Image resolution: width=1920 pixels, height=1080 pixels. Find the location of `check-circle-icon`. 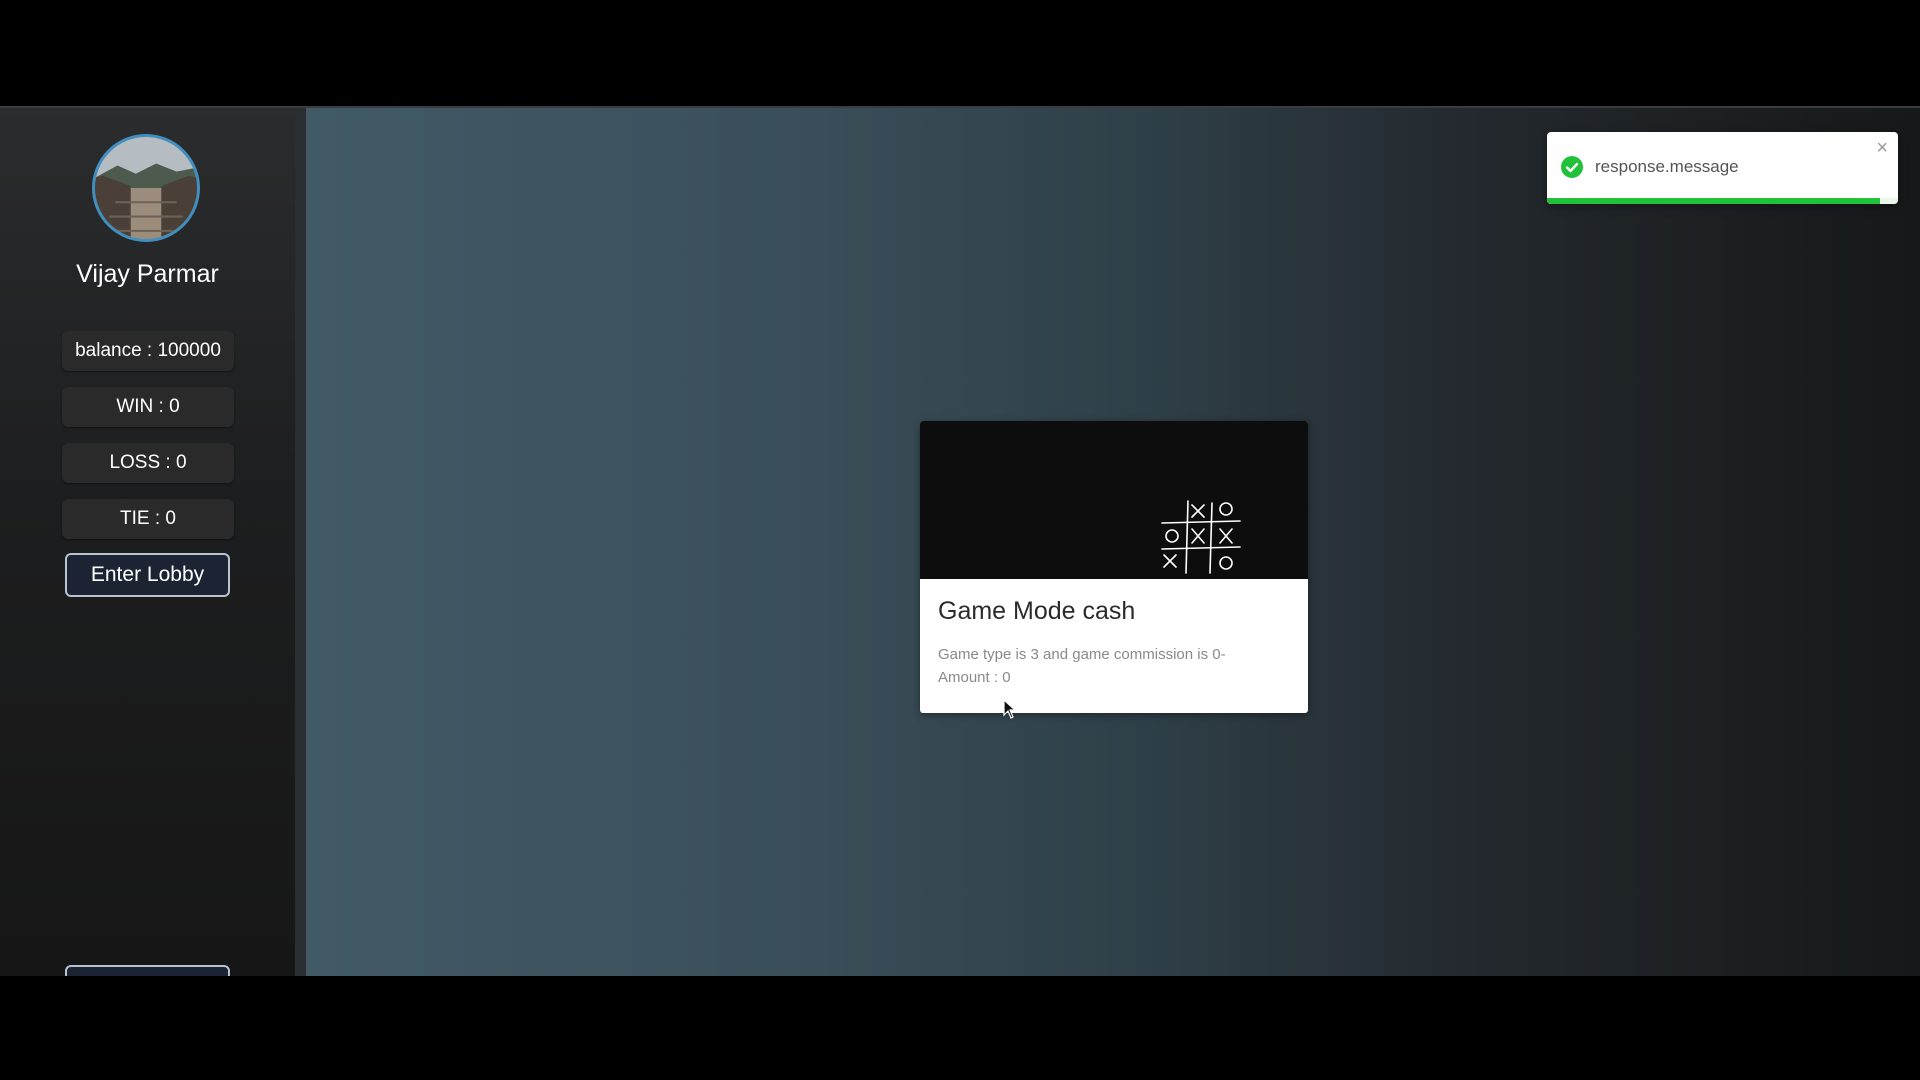

check-circle-icon is located at coordinates (1572, 167).